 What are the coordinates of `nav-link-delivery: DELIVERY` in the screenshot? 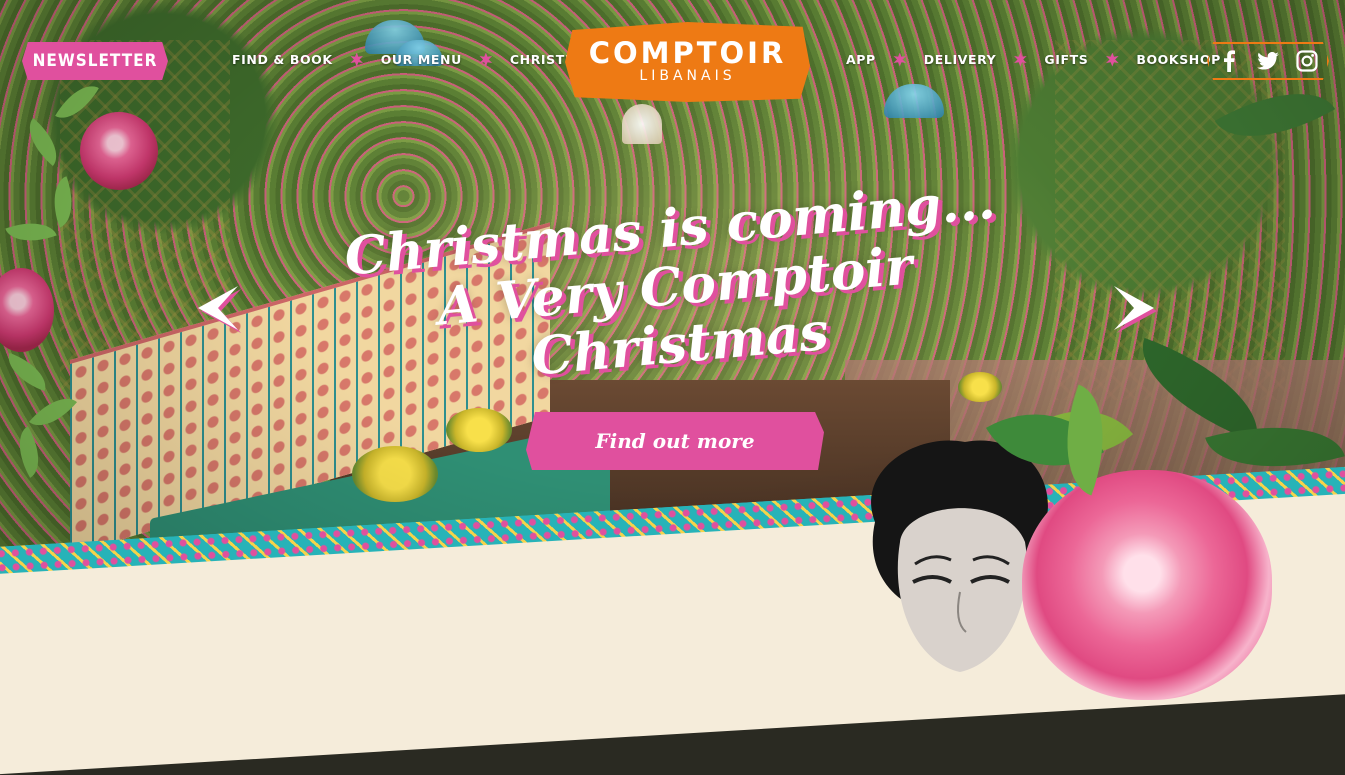 It's located at (960, 59).